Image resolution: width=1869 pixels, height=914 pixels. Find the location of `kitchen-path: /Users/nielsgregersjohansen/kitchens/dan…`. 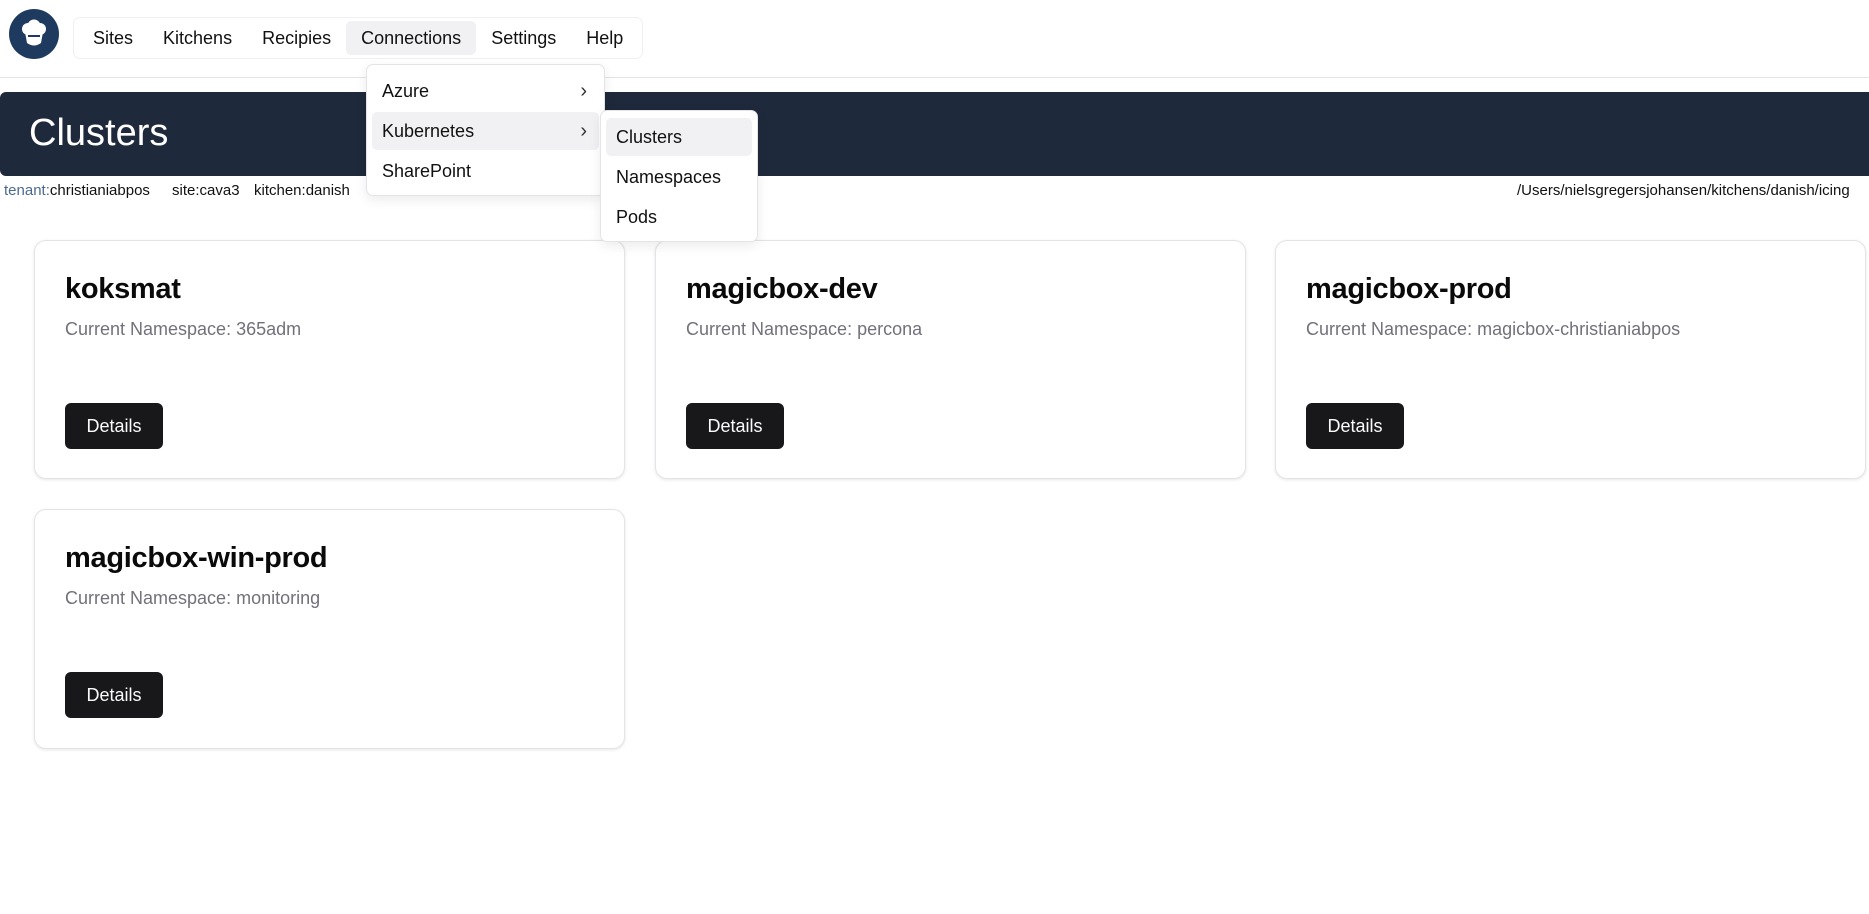

kitchen-path: /Users/nielsgregersjohansen/kitchens/dan… is located at coordinates (1683, 190).